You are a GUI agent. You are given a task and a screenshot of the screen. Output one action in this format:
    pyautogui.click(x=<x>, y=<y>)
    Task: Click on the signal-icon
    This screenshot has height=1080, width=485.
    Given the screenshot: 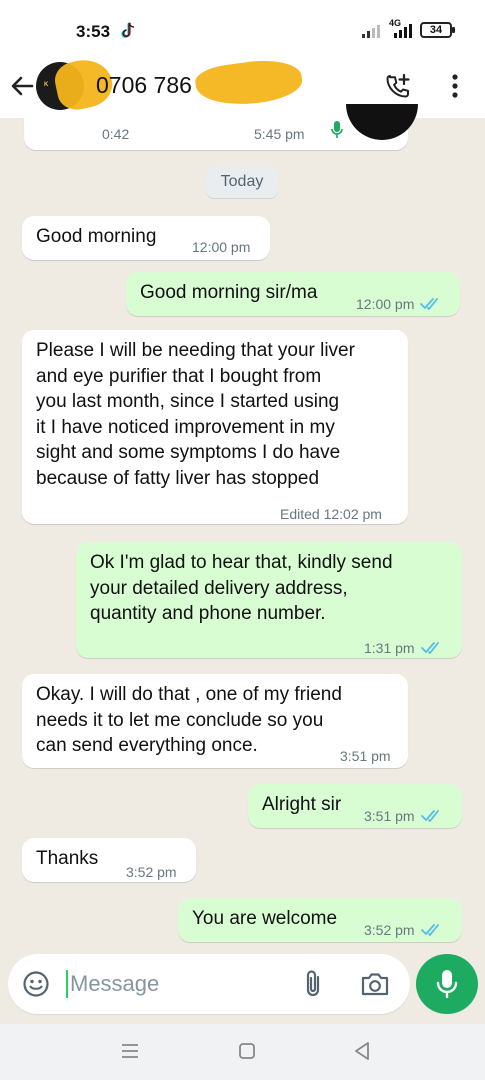 What is the action you would take?
    pyautogui.click(x=371, y=31)
    